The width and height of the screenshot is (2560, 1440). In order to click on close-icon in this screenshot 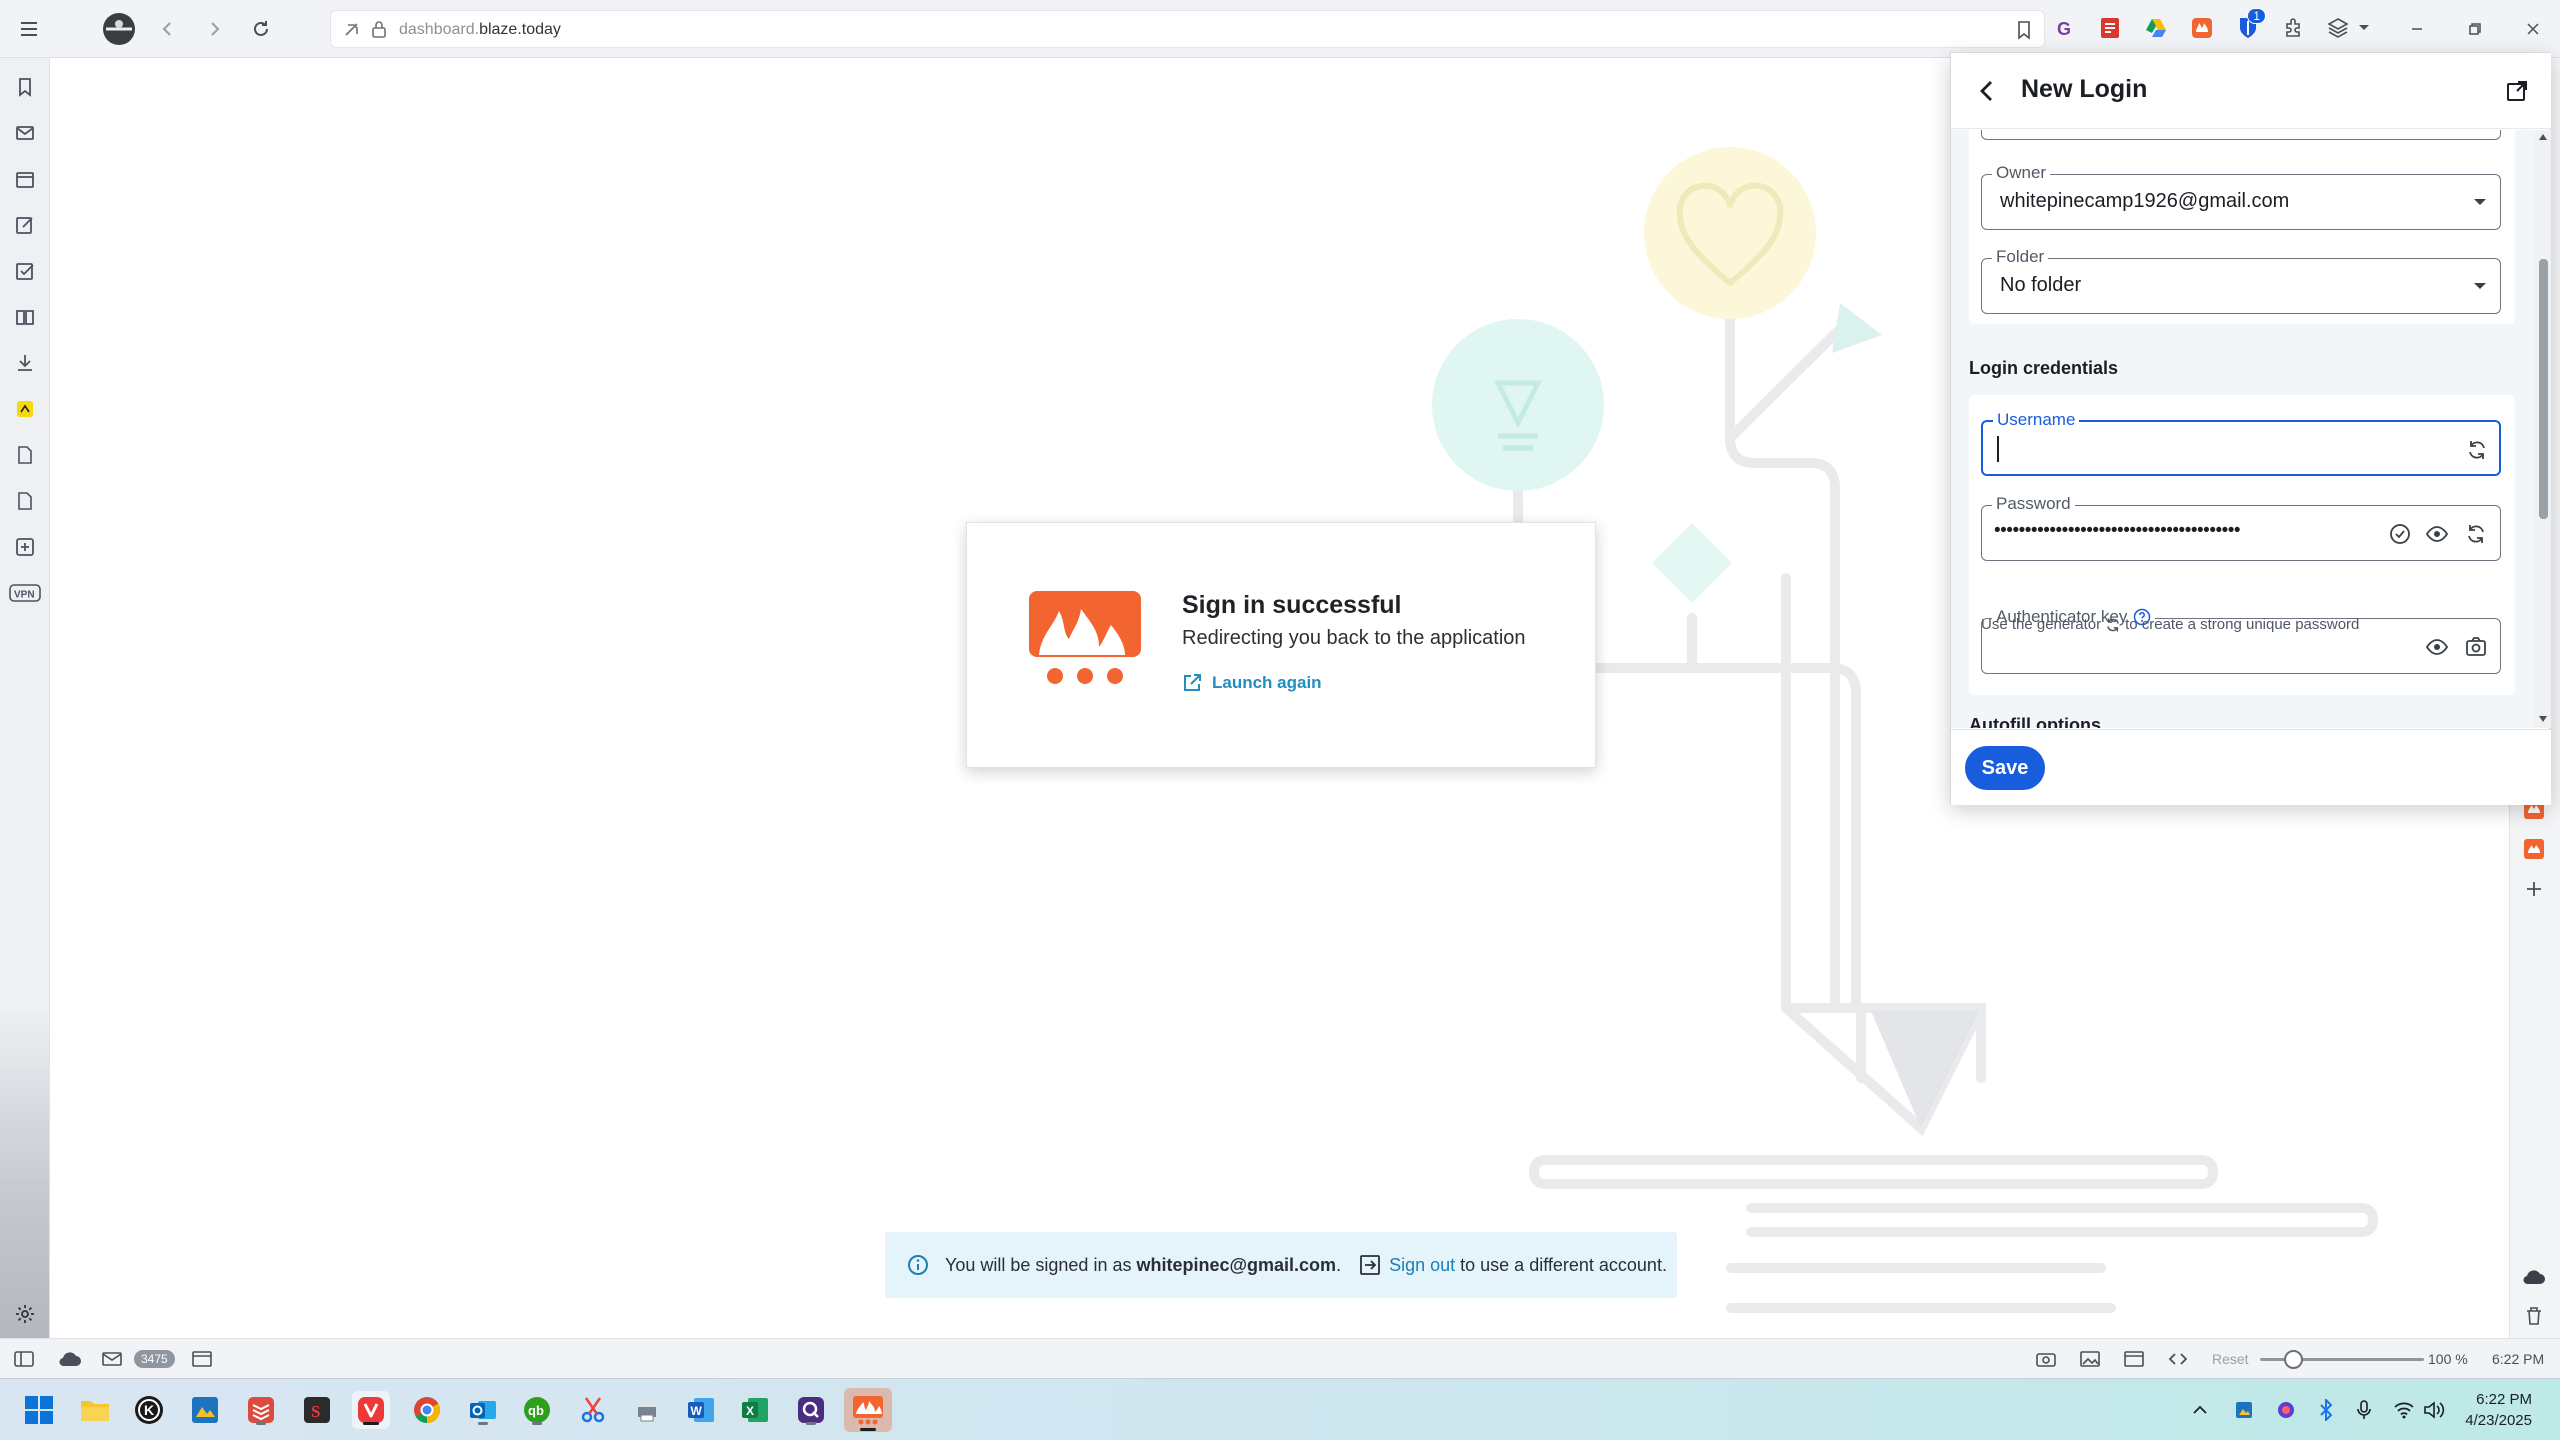, I will do `click(2533, 29)`.